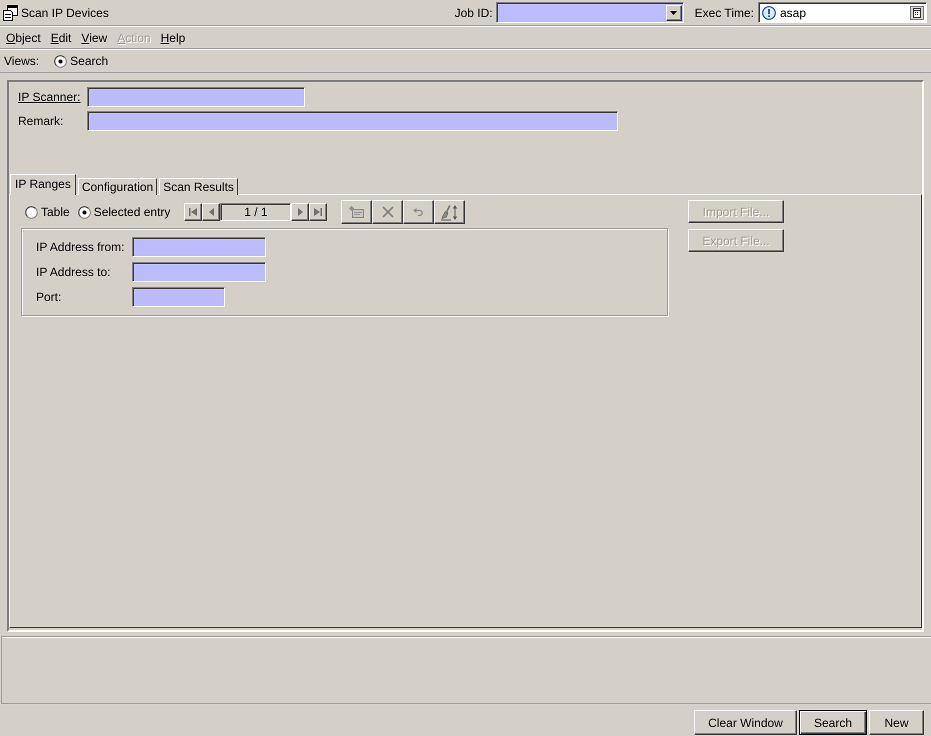 The image size is (931, 736). Describe the element at coordinates (22, 61) in the screenshot. I see `views-label: Views:` at that location.